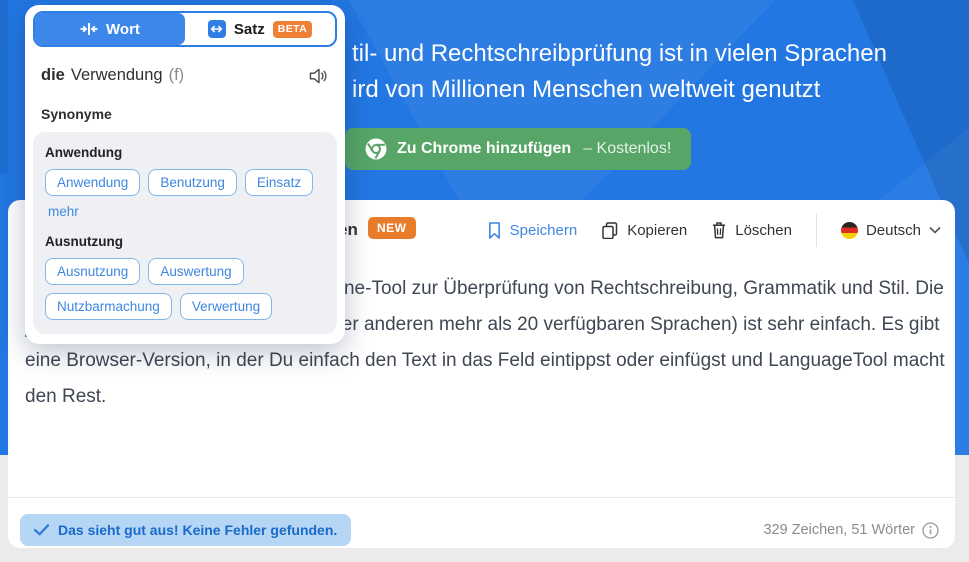  What do you see at coordinates (84, 152) in the screenshot?
I see `synonym-group-label: Anwendung` at bounding box center [84, 152].